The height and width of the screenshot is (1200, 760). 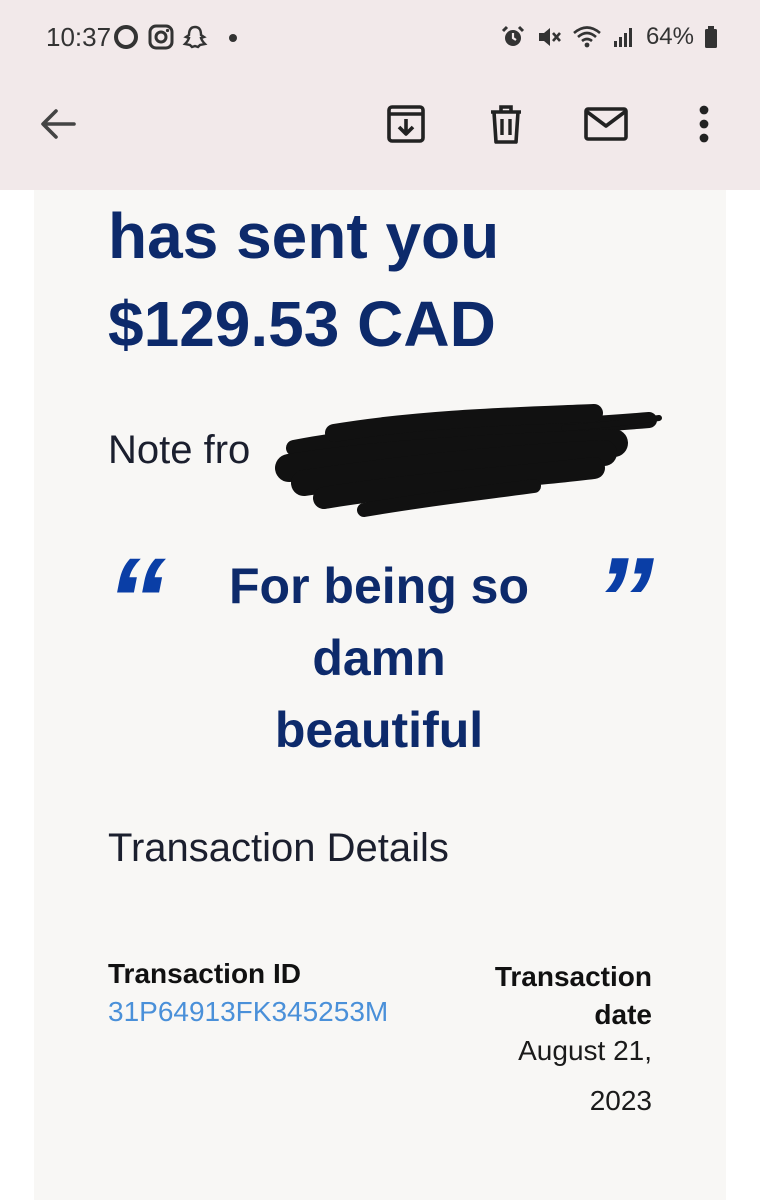 What do you see at coordinates (549, 37) in the screenshot?
I see `mute-icon` at bounding box center [549, 37].